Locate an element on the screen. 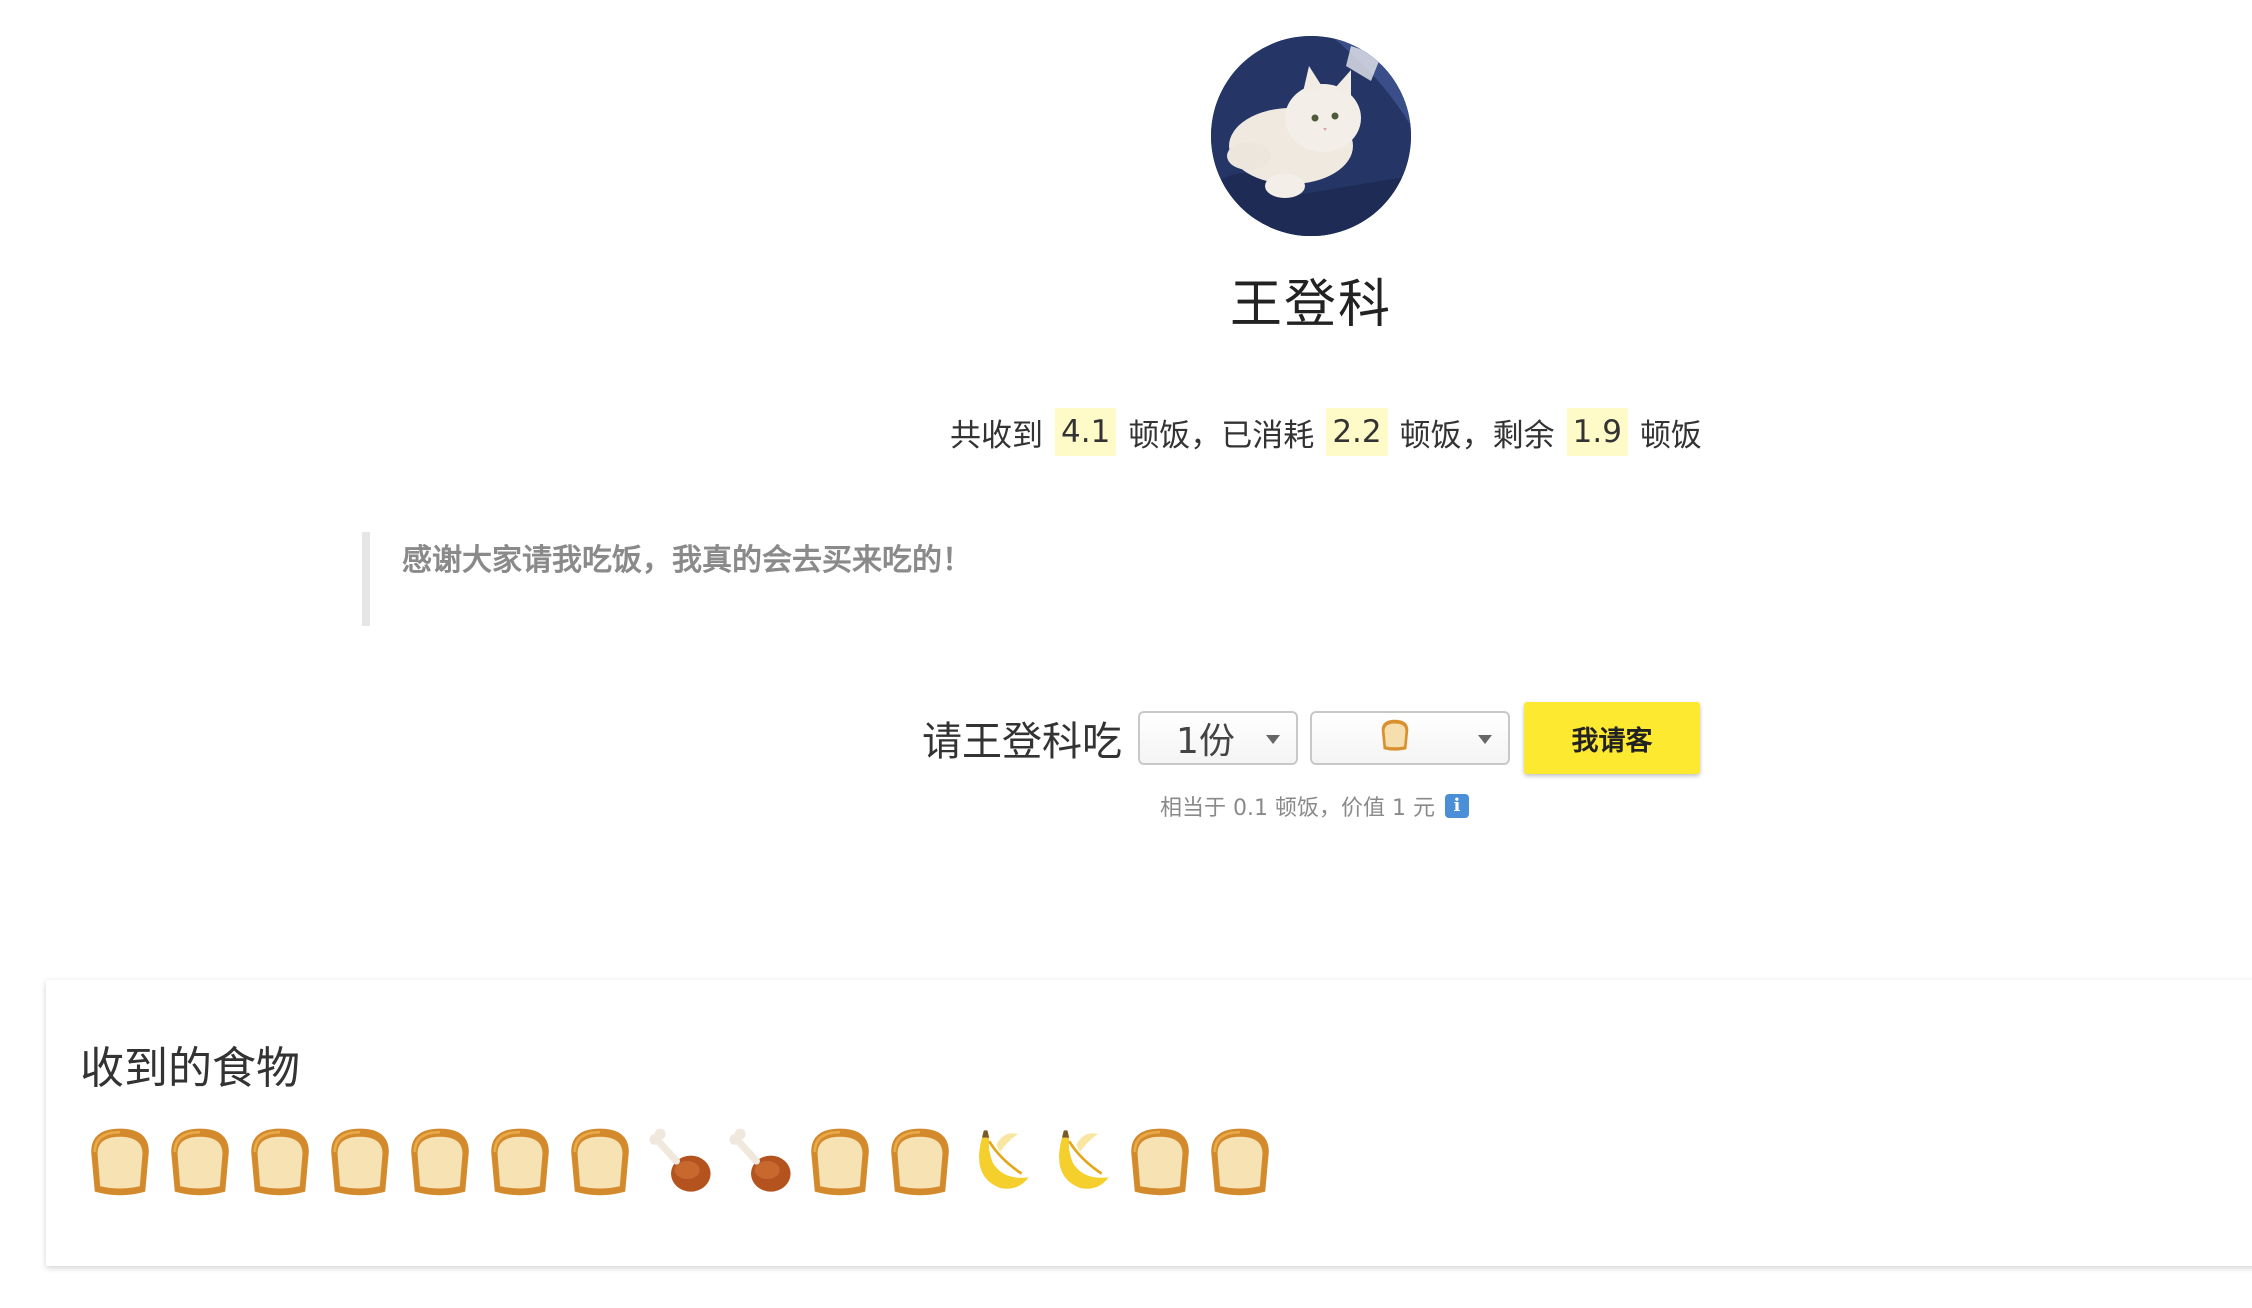 The image size is (2252, 1308). stats-unit-consumed: 顿饭，剩余 is located at coordinates (1477, 435).